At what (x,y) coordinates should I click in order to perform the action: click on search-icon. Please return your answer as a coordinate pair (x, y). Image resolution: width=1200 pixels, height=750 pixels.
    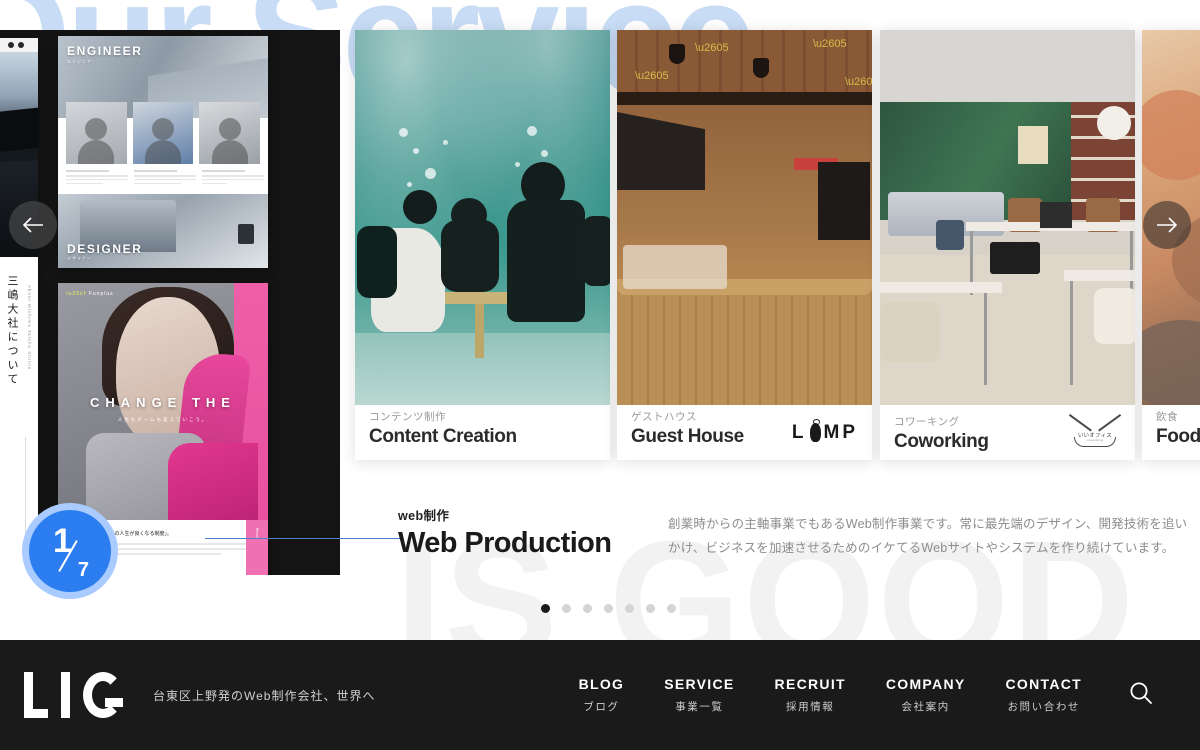
    Looking at the image, I should click on (1141, 693).